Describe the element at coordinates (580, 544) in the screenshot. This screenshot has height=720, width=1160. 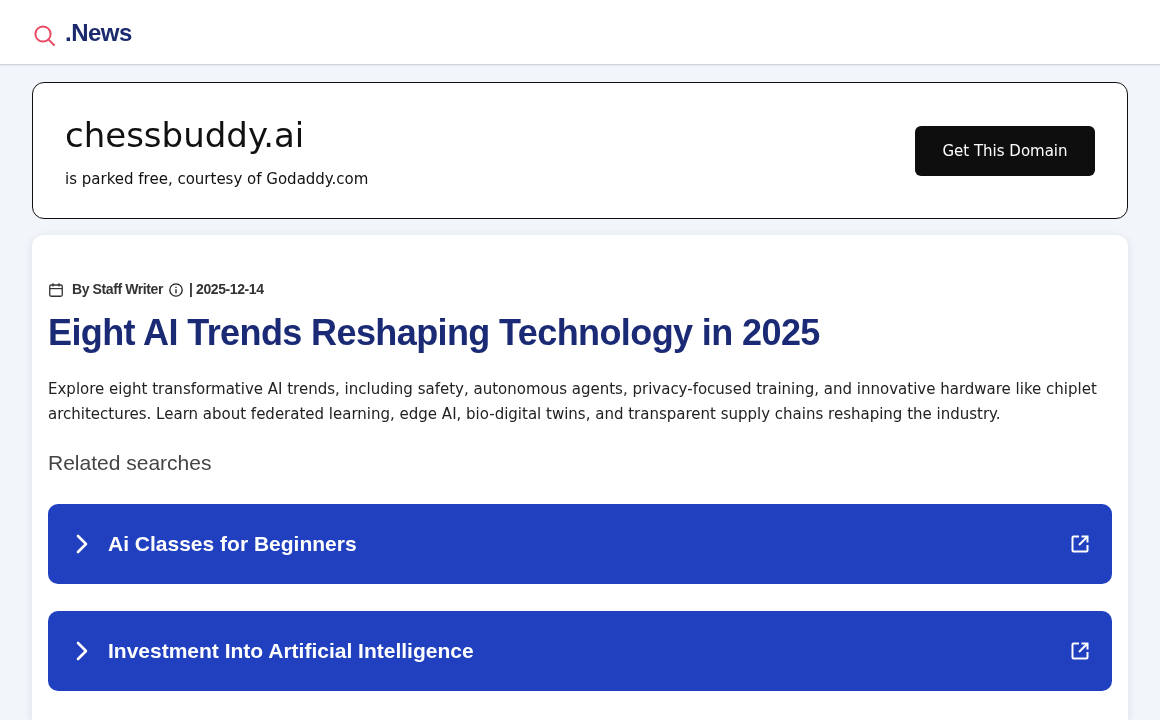
I see `related-search-link: Ai Classes for Beginners` at that location.